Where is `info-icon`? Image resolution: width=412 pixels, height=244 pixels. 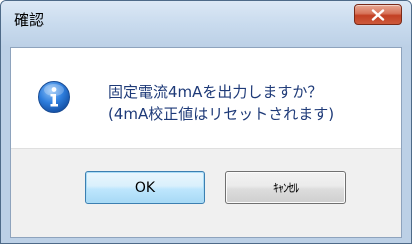
info-icon is located at coordinates (54, 97).